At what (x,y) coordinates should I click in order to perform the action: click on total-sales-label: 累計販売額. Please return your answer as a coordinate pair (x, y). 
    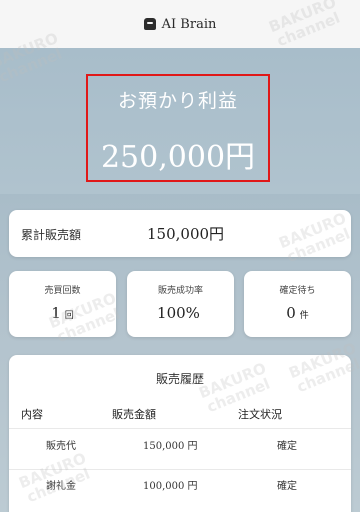
    Looking at the image, I should click on (51, 235).